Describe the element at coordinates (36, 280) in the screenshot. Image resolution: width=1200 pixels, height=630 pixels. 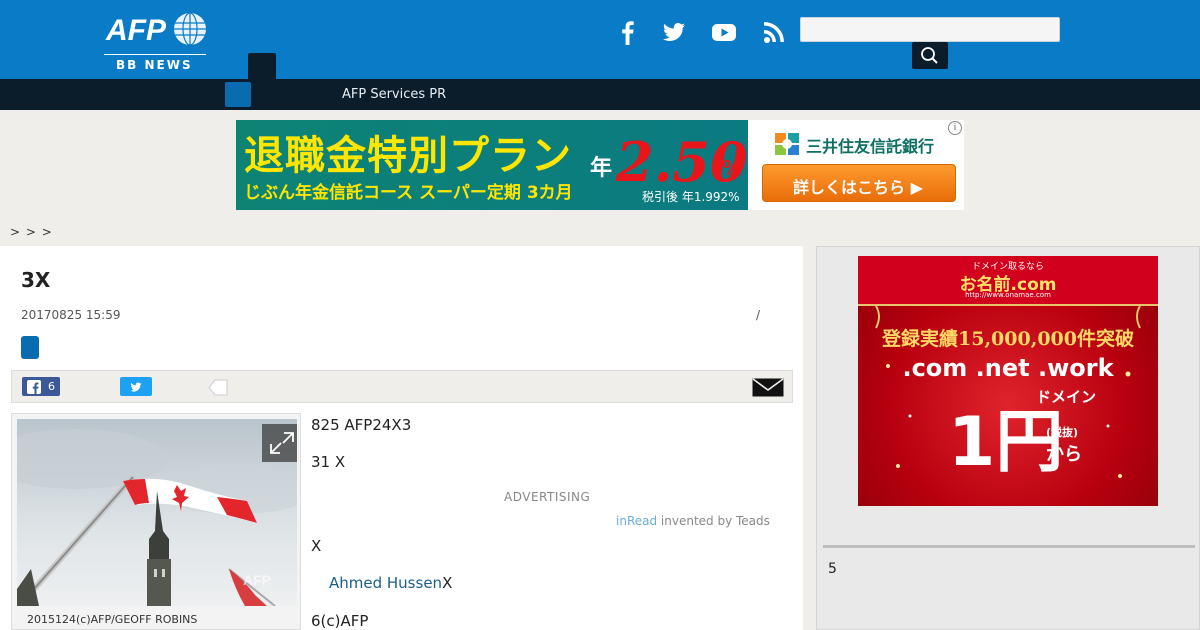
I see `article-title: 3X` at that location.